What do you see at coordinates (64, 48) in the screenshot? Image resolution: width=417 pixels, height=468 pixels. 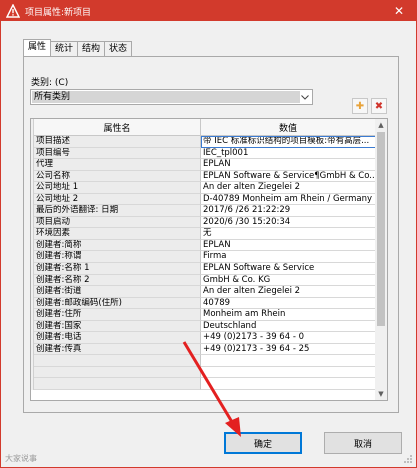 I see `tab-statistics: 统计` at bounding box center [64, 48].